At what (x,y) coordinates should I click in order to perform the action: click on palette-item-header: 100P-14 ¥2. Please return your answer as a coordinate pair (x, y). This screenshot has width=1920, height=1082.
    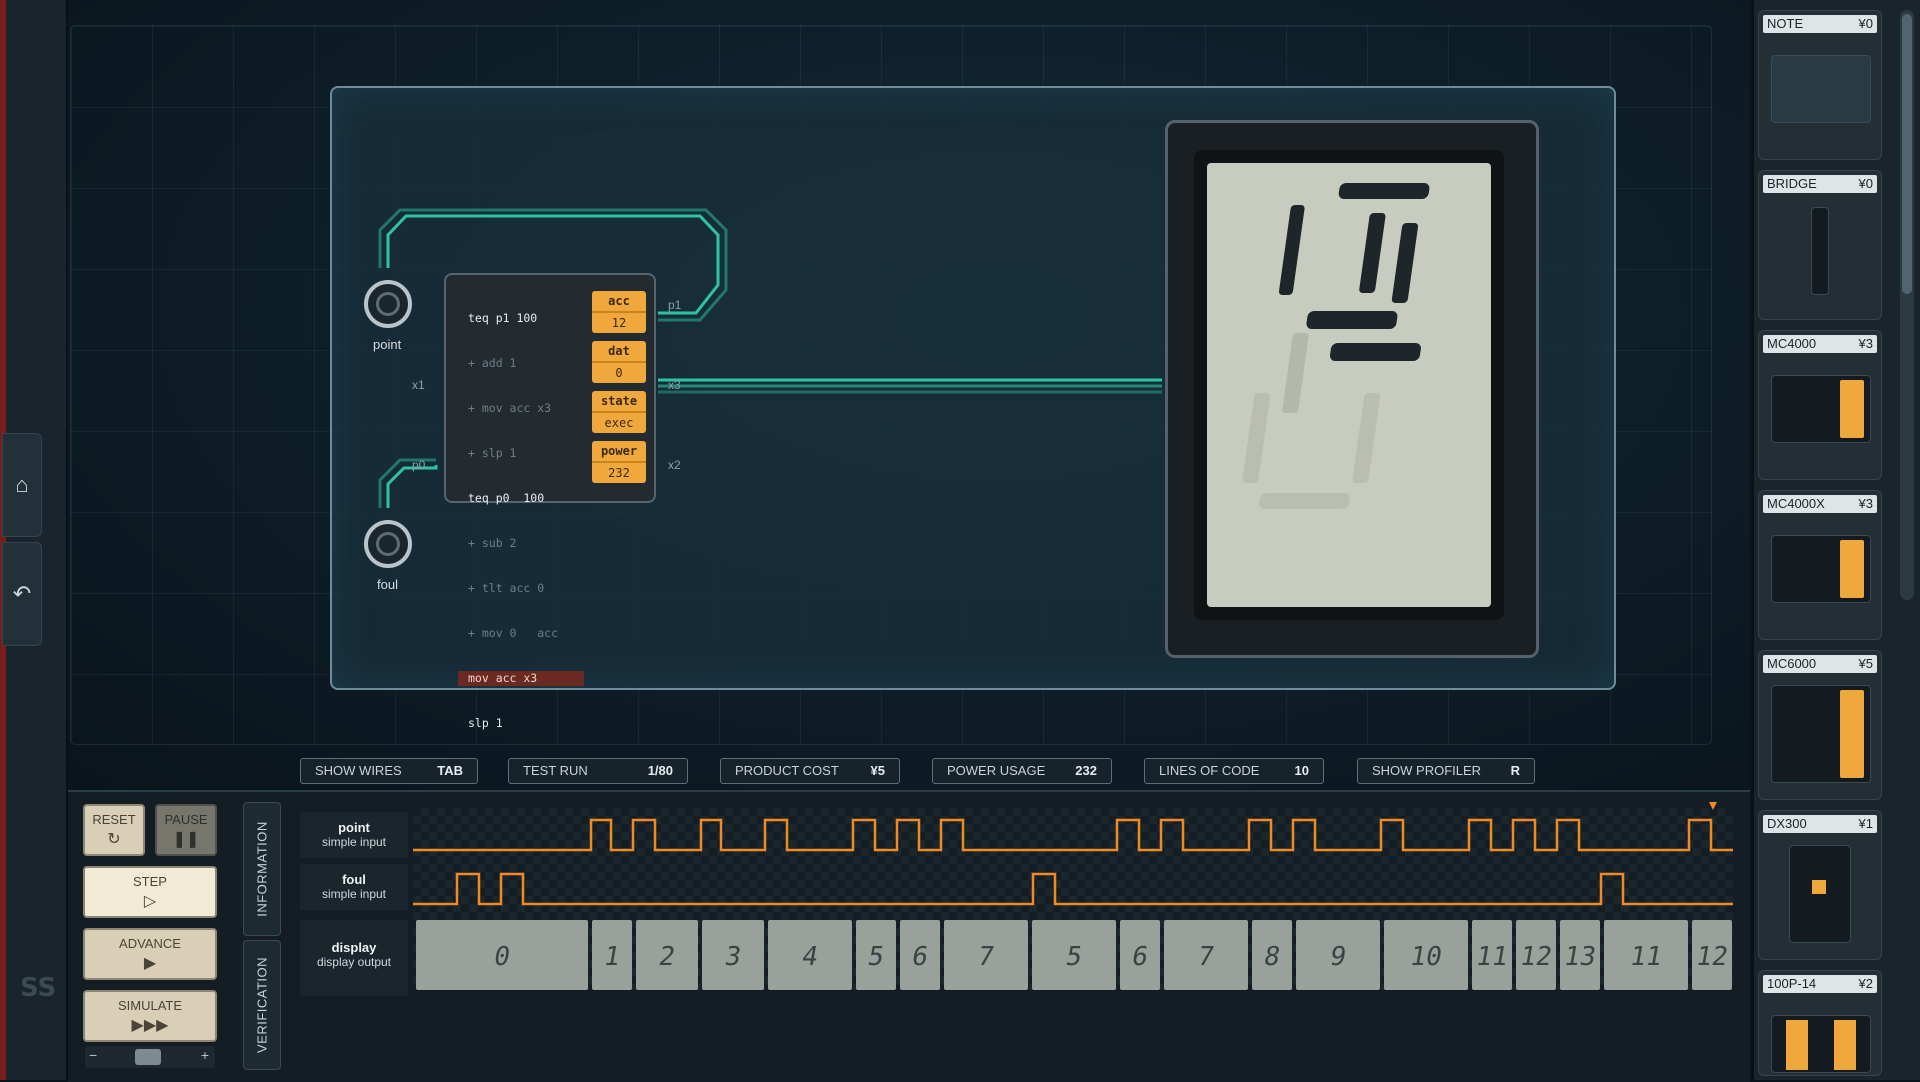
    Looking at the image, I should click on (1820, 984).